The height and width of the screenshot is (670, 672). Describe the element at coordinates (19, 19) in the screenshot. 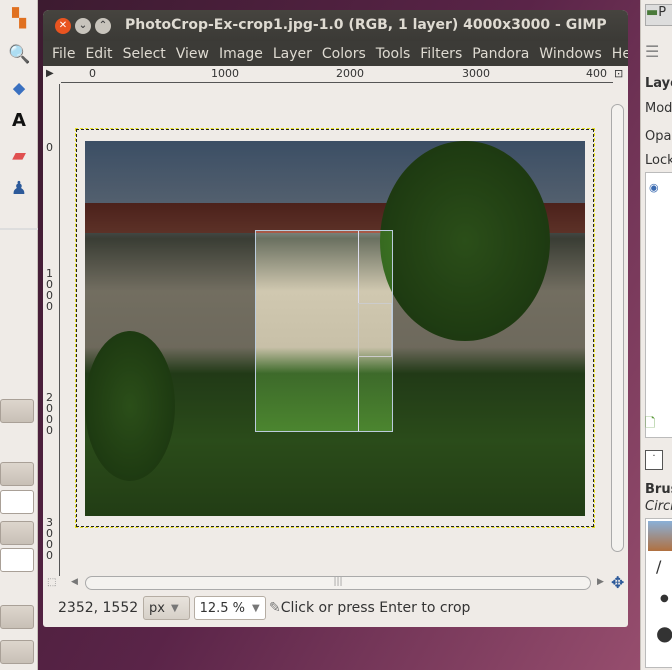

I see `color-tool-icon: ▚` at that location.